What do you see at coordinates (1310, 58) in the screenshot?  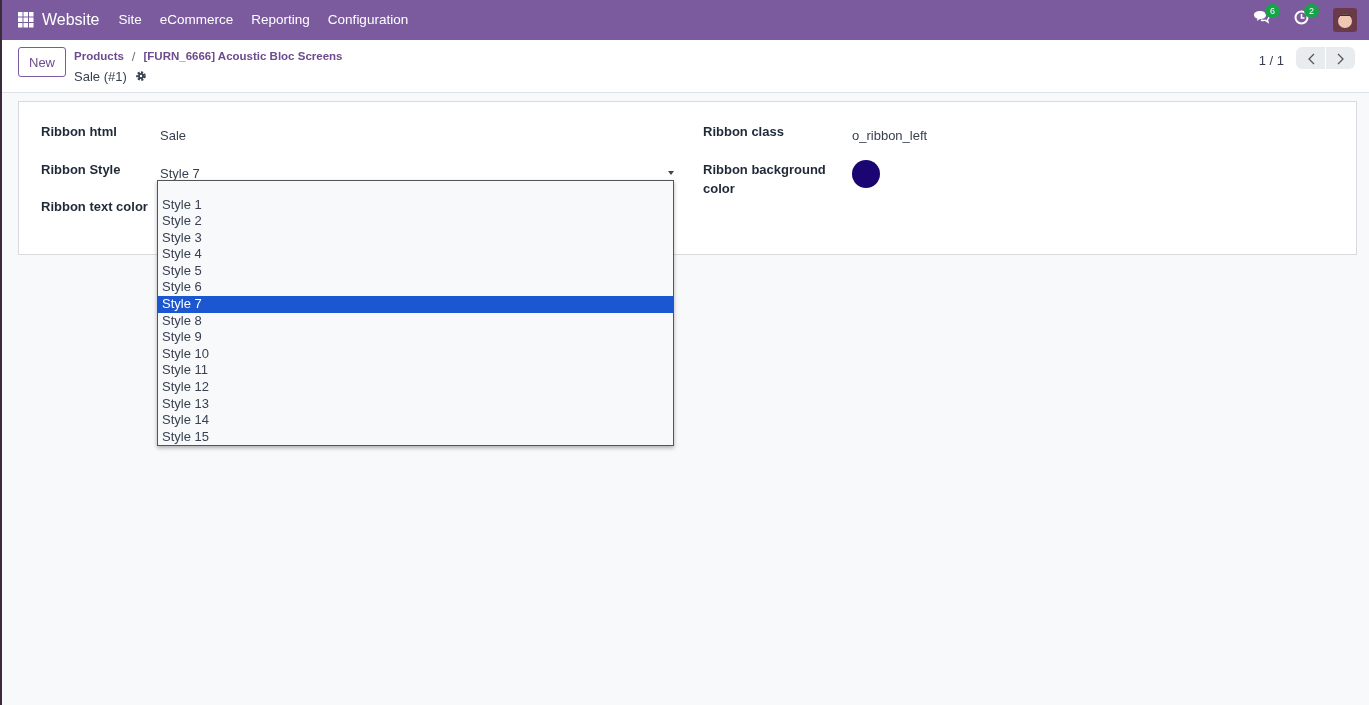 I see `chevron-left-icon` at bounding box center [1310, 58].